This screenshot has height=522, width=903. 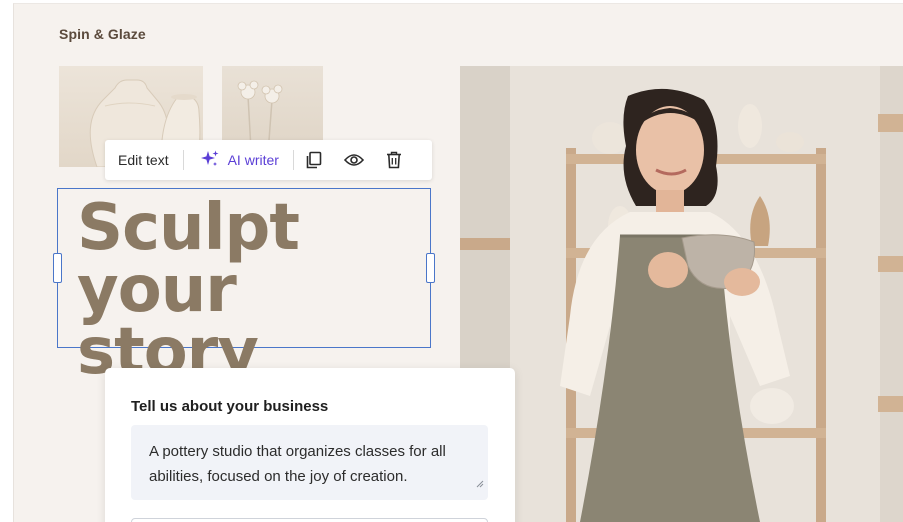 I want to click on ai-writer-label: AI writer, so click(x=253, y=160).